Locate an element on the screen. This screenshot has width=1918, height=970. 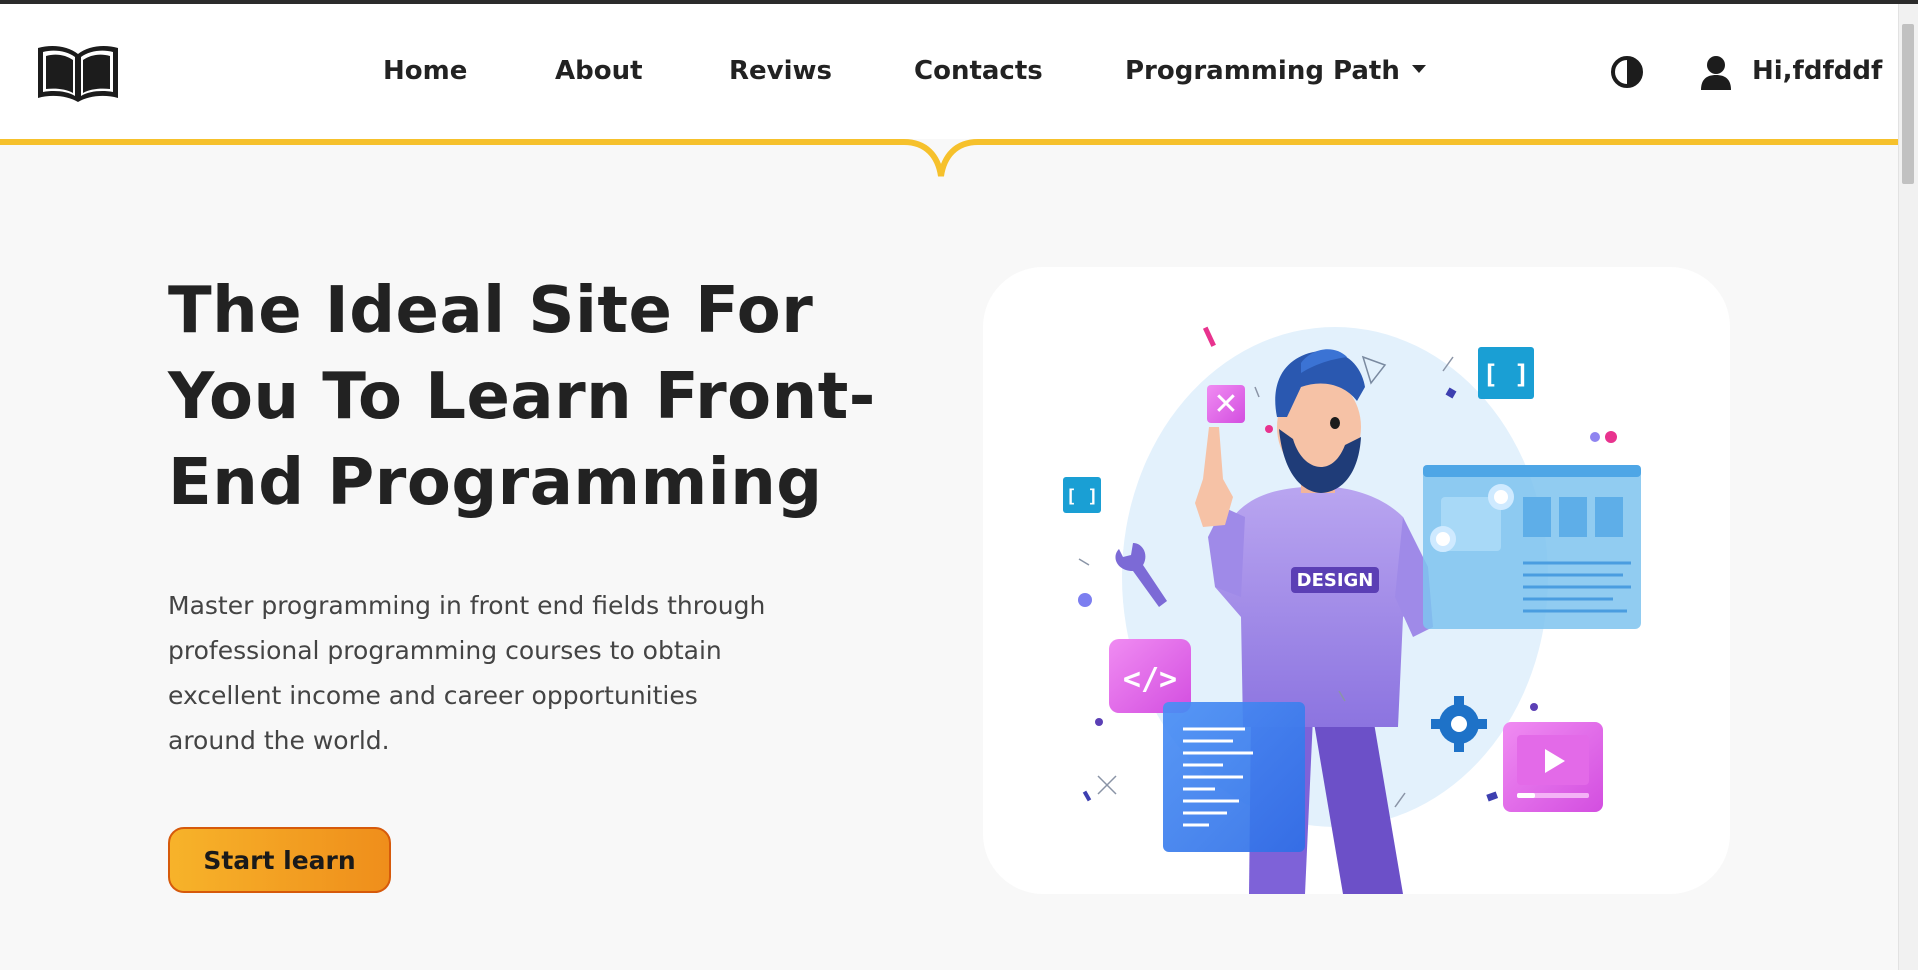
open-book-icon is located at coordinates (78, 74).